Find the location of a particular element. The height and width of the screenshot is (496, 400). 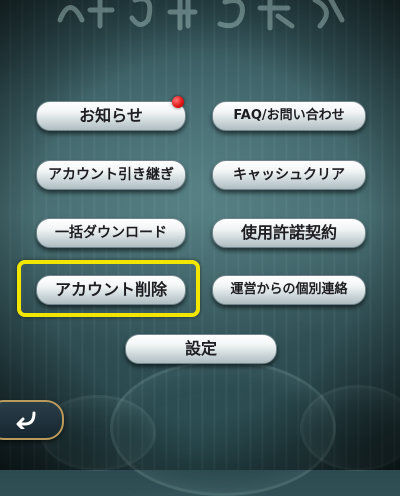

background-title-art is located at coordinates (200, 18).